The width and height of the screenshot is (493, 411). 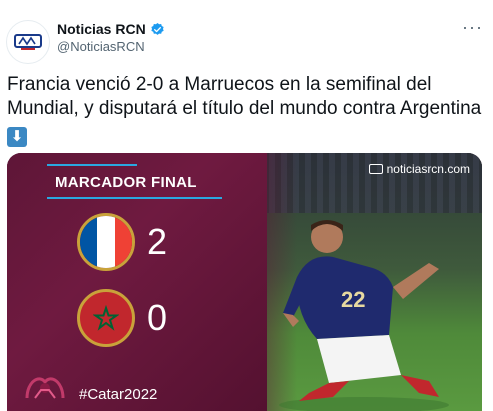 I want to click on scoreboard-title: MARCADOR FINAL, so click(x=126, y=182).